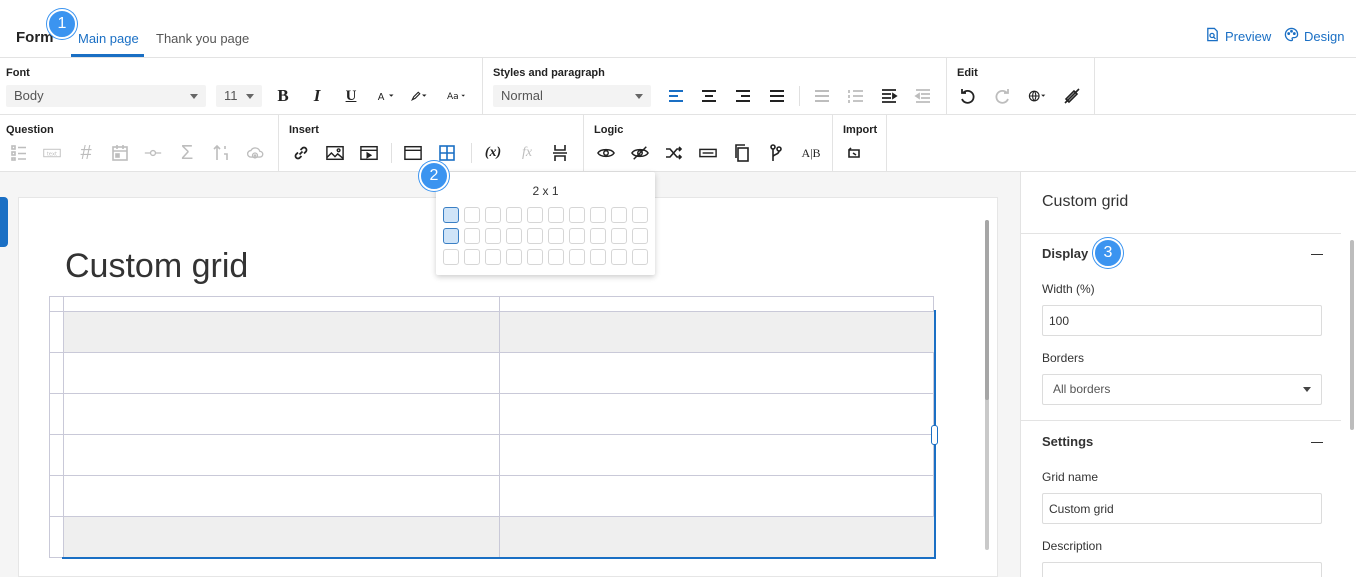 This screenshot has width=1356, height=577. Describe the element at coordinates (187, 153) in the screenshot. I see `sum-icon: Σ` at that location.